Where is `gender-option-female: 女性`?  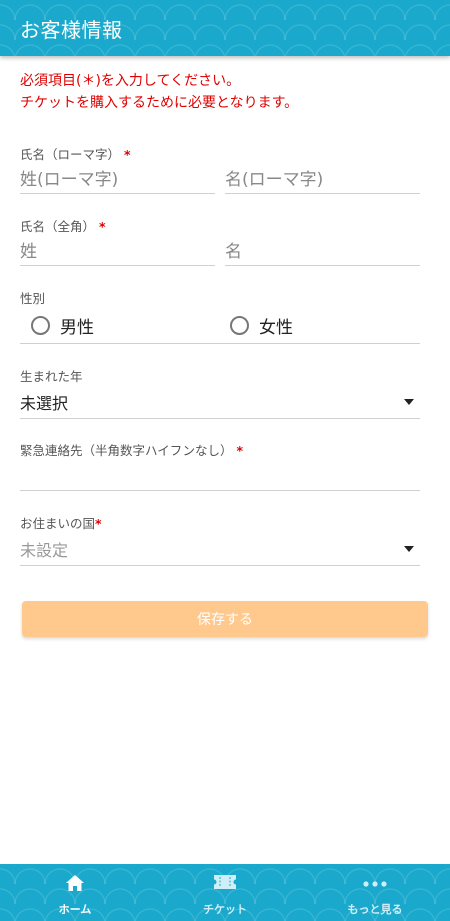
gender-option-female: 女性 is located at coordinates (261, 325).